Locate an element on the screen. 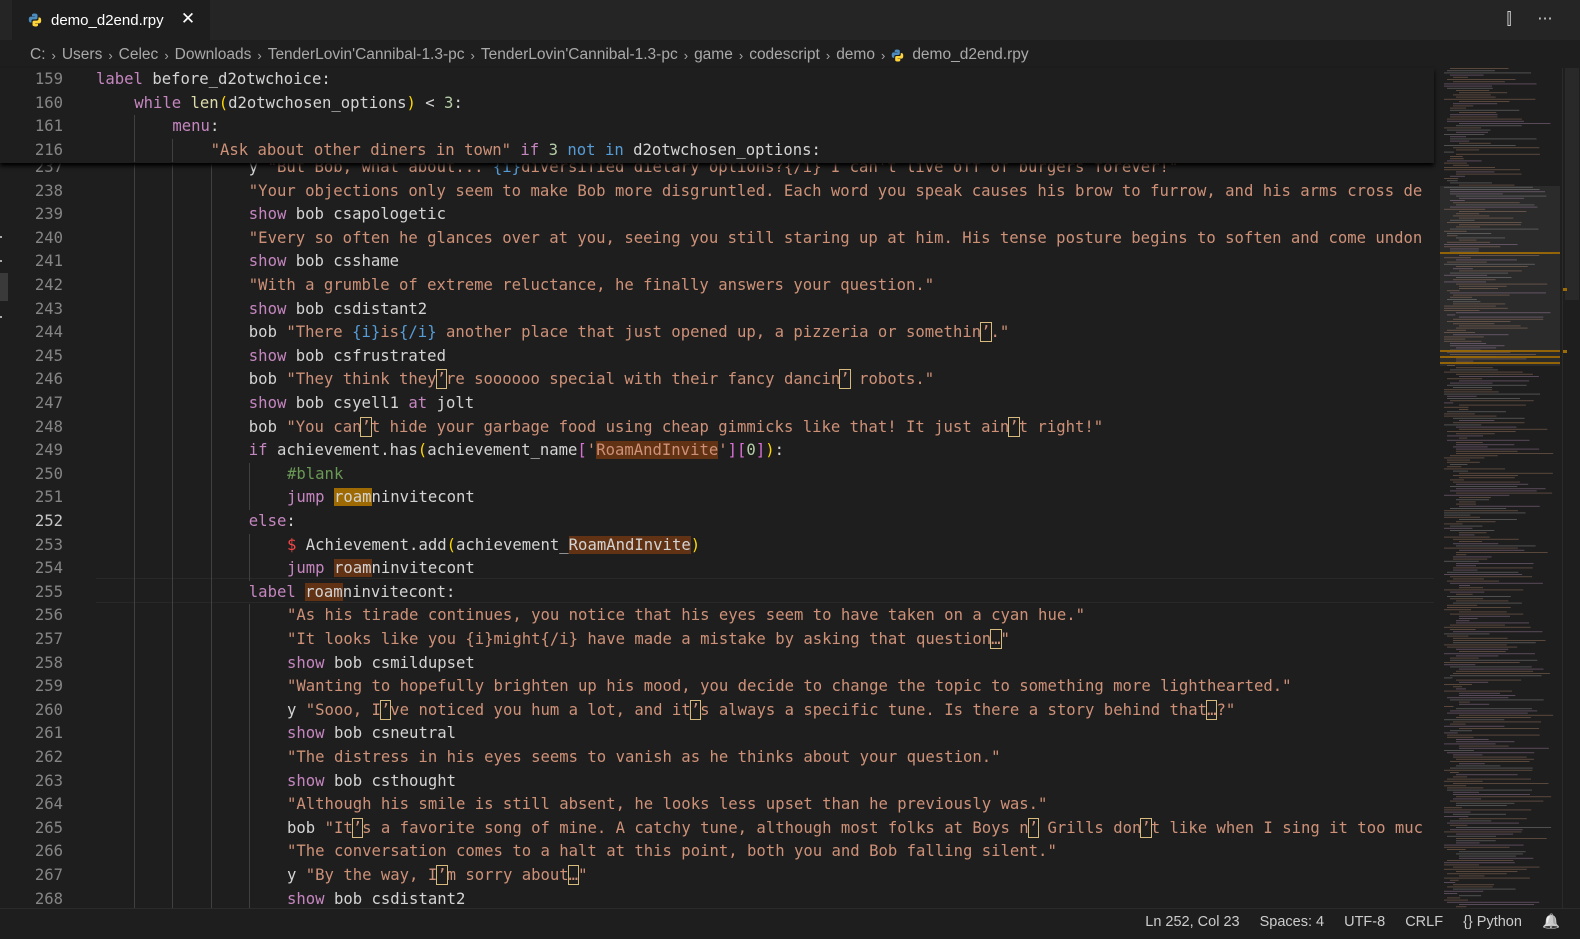 The width and height of the screenshot is (1580, 939). line-number: 253 is located at coordinates (48, 544).